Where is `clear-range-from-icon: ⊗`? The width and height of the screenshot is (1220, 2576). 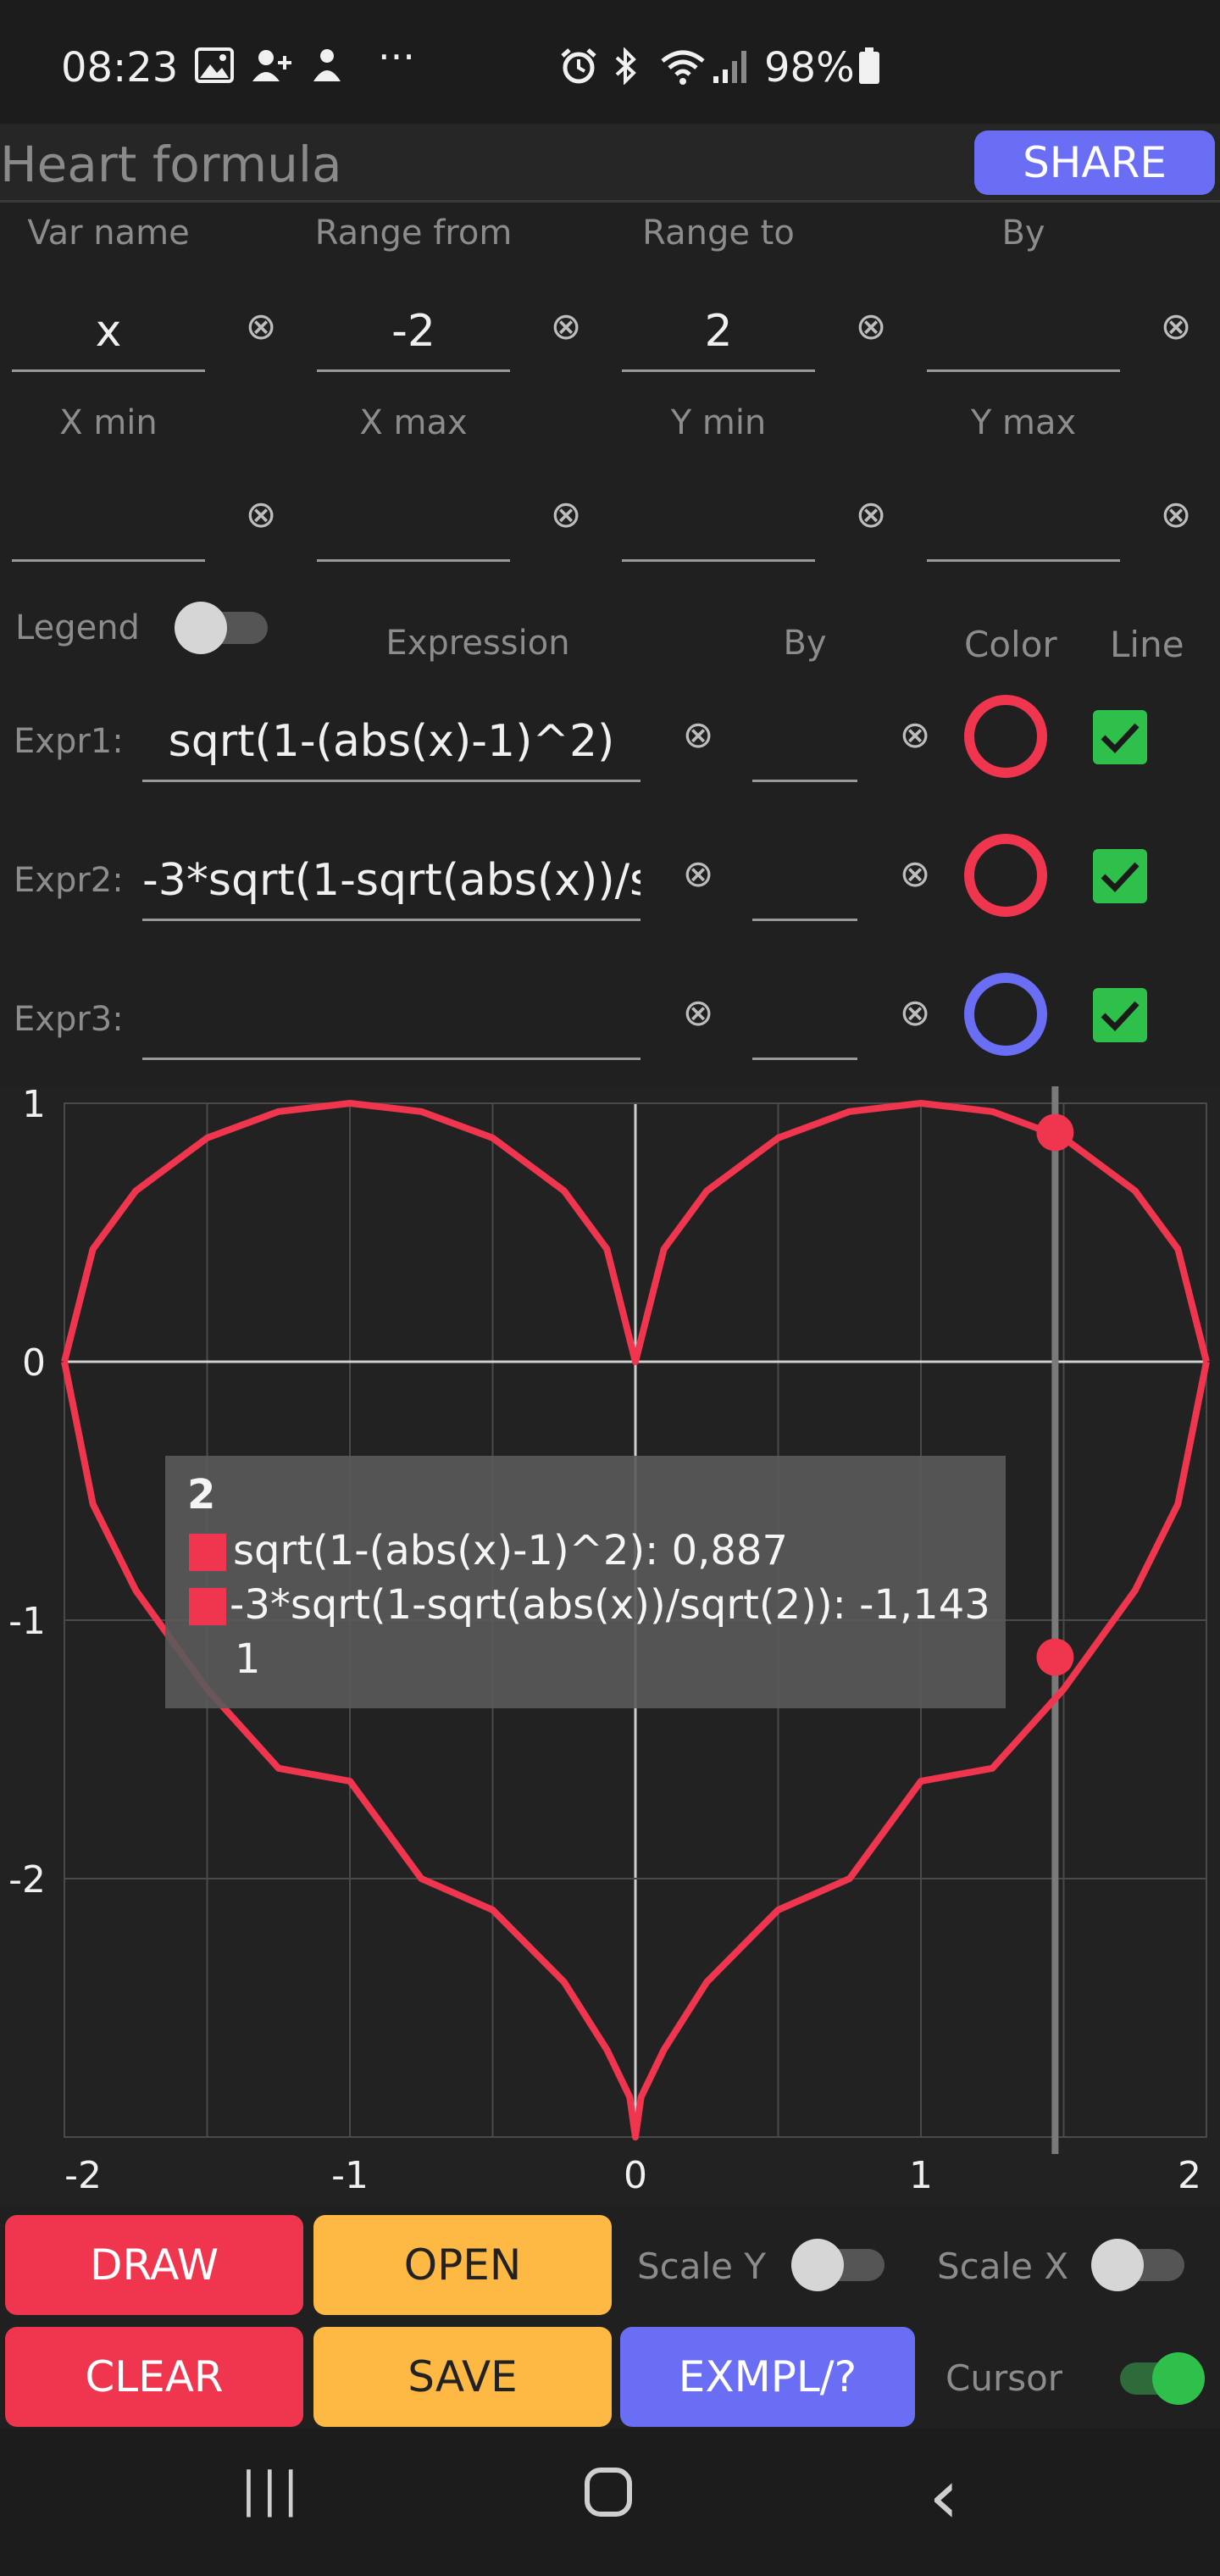
clear-range-from-icon: ⊗ is located at coordinates (566, 326).